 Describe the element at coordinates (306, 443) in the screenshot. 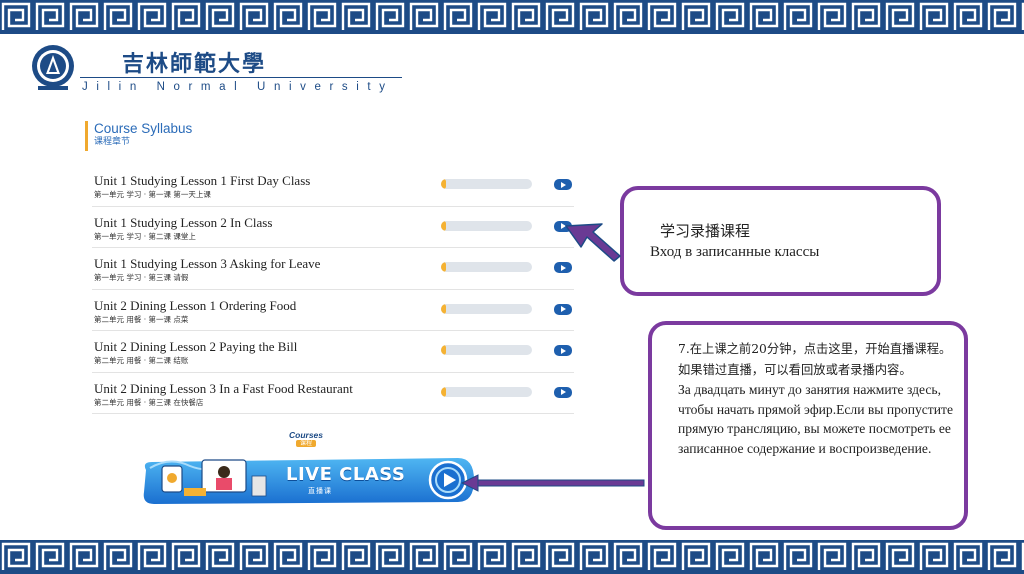

I see `courses-tag-cn: 课程` at that location.